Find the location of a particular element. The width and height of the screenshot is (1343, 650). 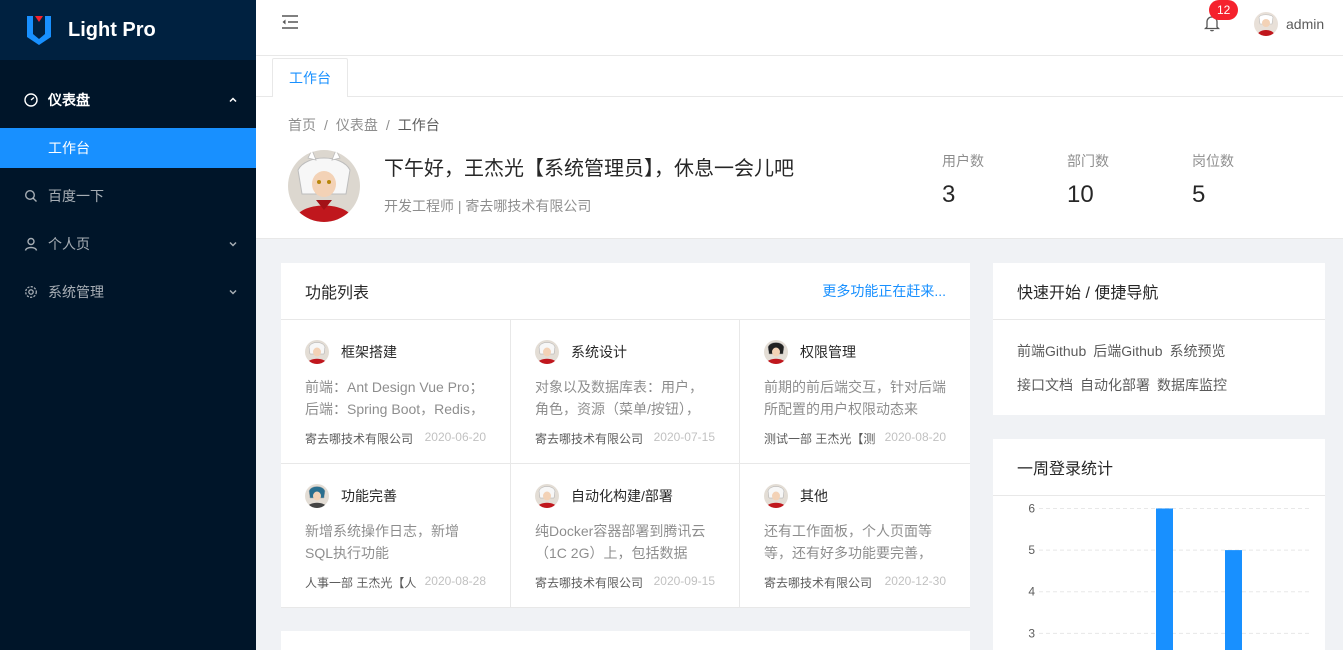

feature-item-footer: 寄去哪技术有限公司 2020-12-30 is located at coordinates (855, 582).